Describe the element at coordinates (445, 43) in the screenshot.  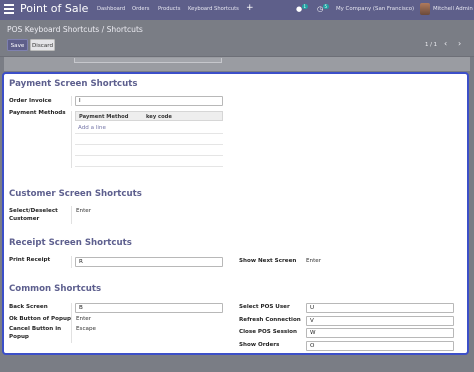
I see `pager-prev-icon: ‹` at that location.